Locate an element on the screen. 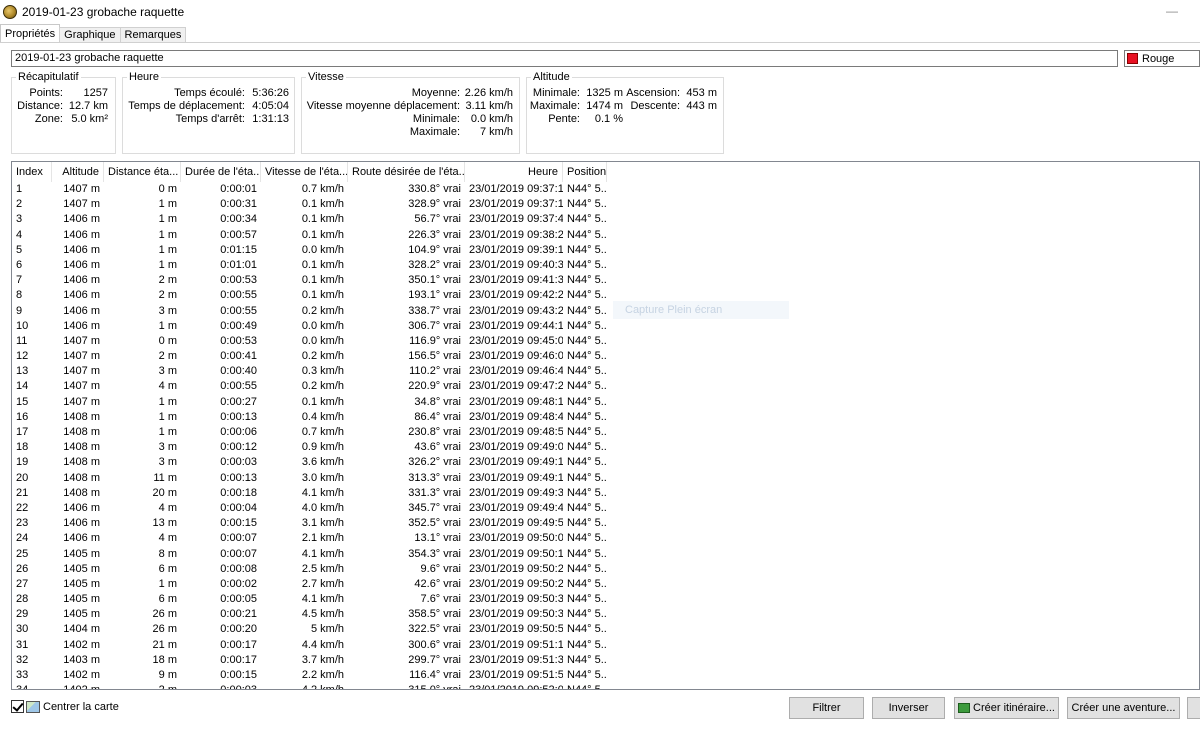  cell-time: 23/01/2019 09:46:41 is located at coordinates (516, 371).